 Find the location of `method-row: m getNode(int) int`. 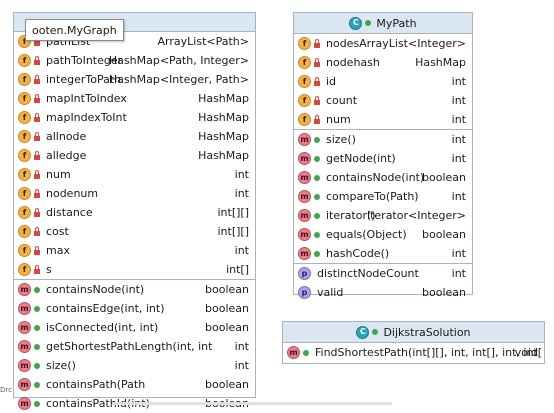

method-row: m getNode(int) int is located at coordinates (383, 158).